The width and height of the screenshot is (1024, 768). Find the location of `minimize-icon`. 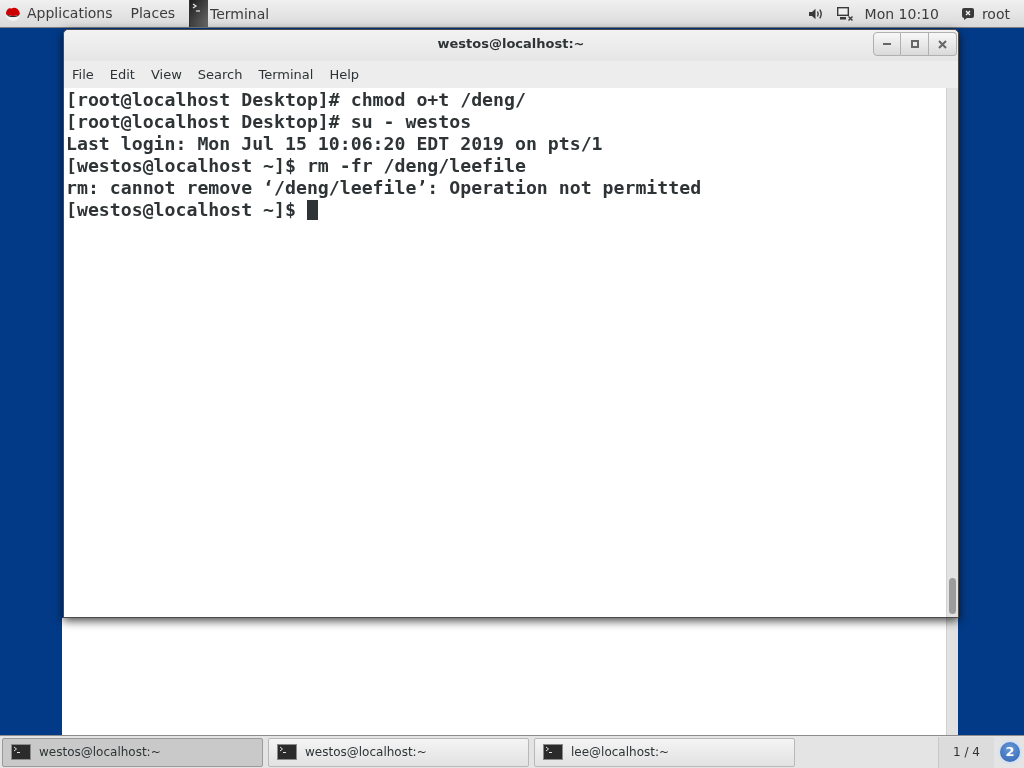

minimize-icon is located at coordinates (887, 44).